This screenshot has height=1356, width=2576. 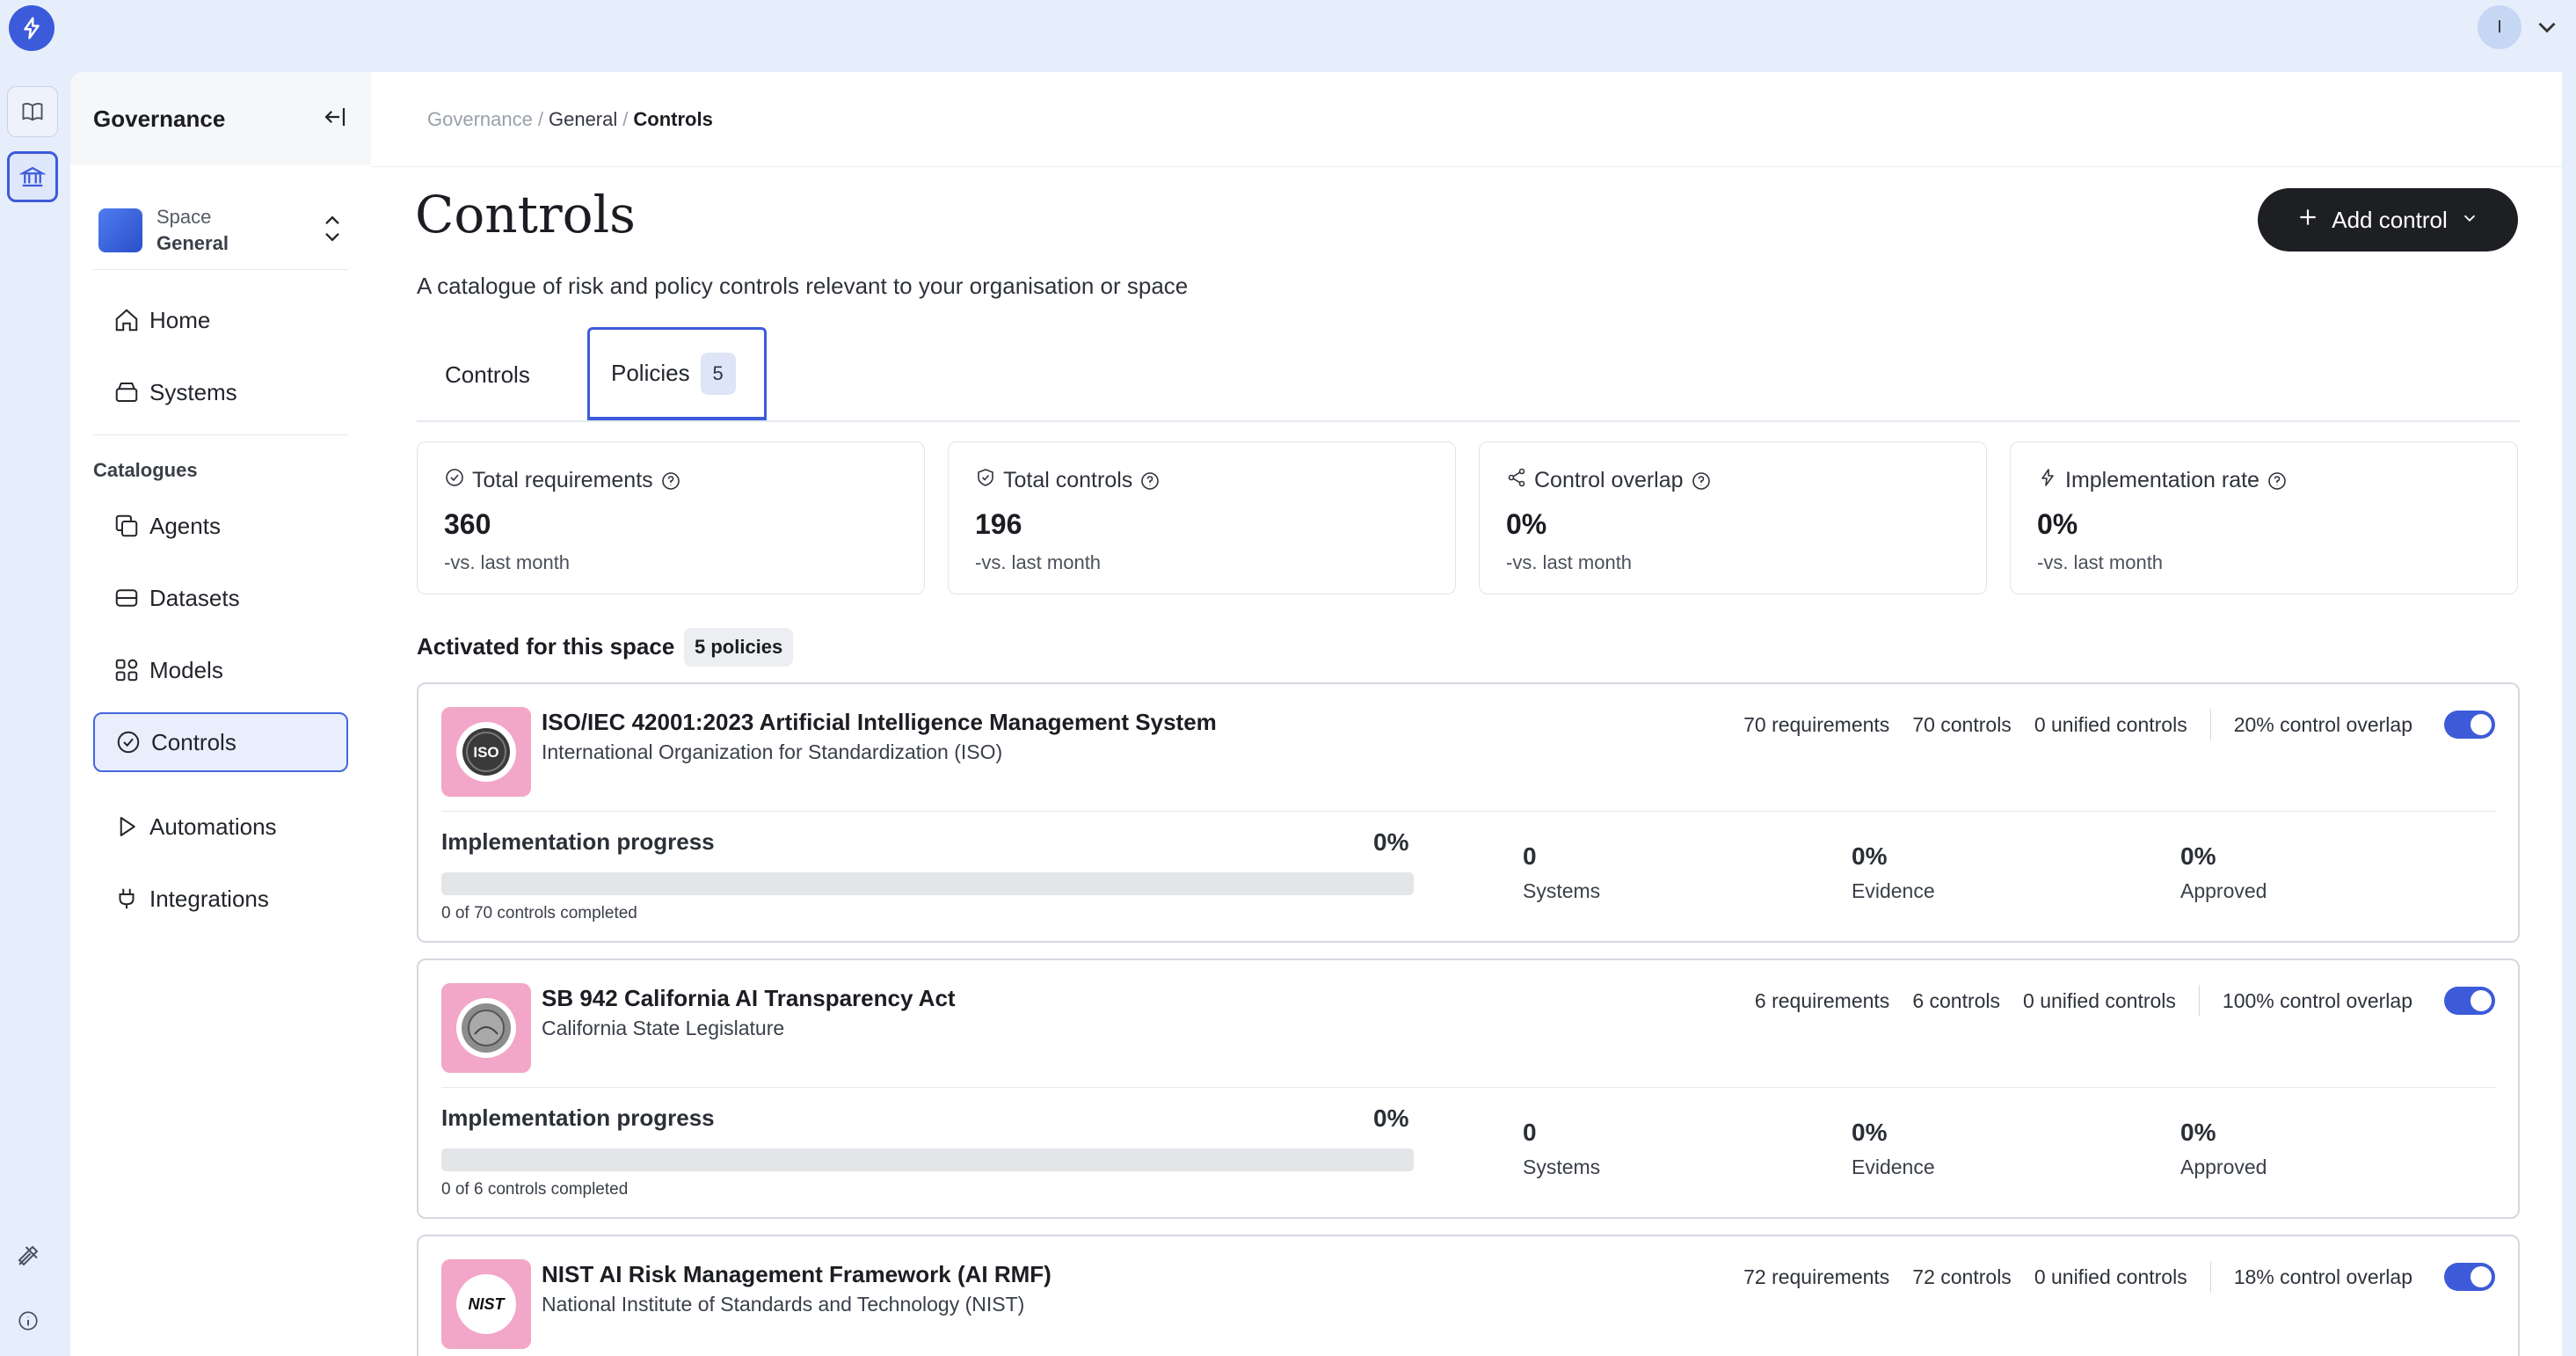 I want to click on space-folder-icon, so click(x=120, y=230).